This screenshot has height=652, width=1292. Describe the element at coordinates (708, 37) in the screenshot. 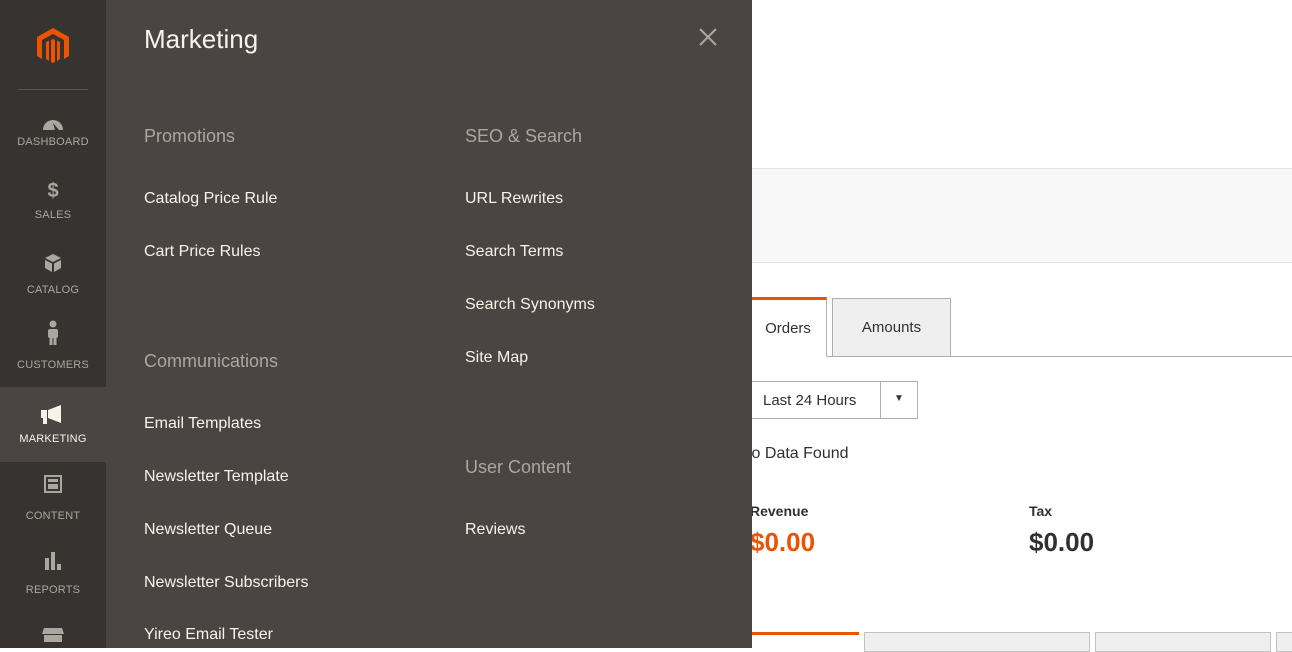

I see `close-icon` at that location.